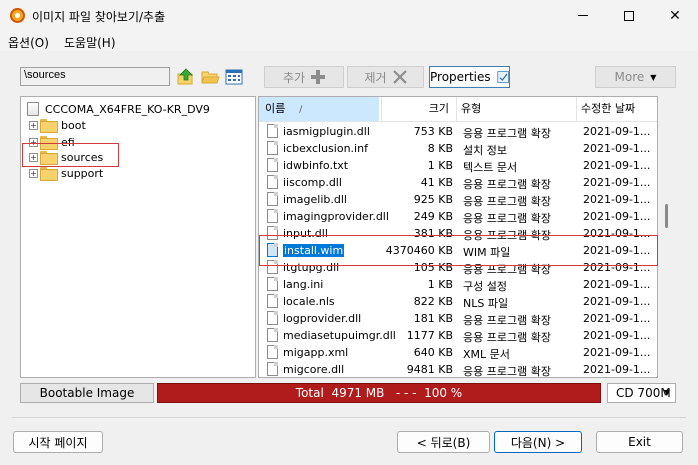 The width and height of the screenshot is (698, 465). I want to click on add-button: 추가, so click(304, 77).